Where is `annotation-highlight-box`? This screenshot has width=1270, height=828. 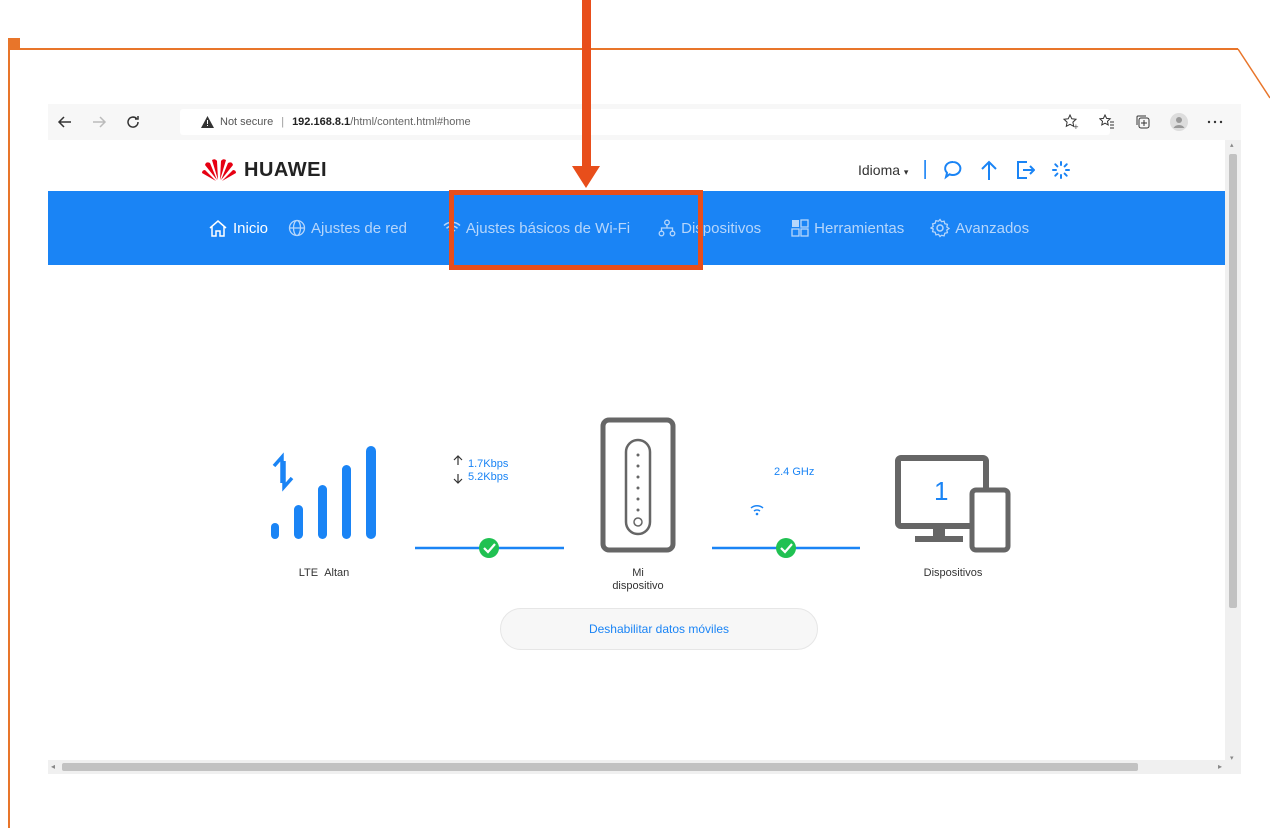
annotation-highlight-box is located at coordinates (576, 230).